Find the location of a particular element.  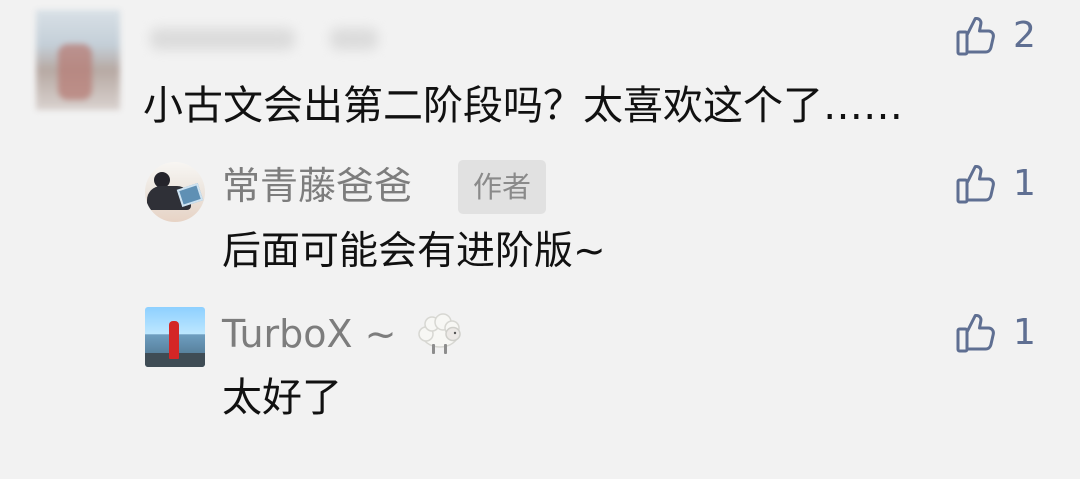

blurred-username is located at coordinates (272, 40).